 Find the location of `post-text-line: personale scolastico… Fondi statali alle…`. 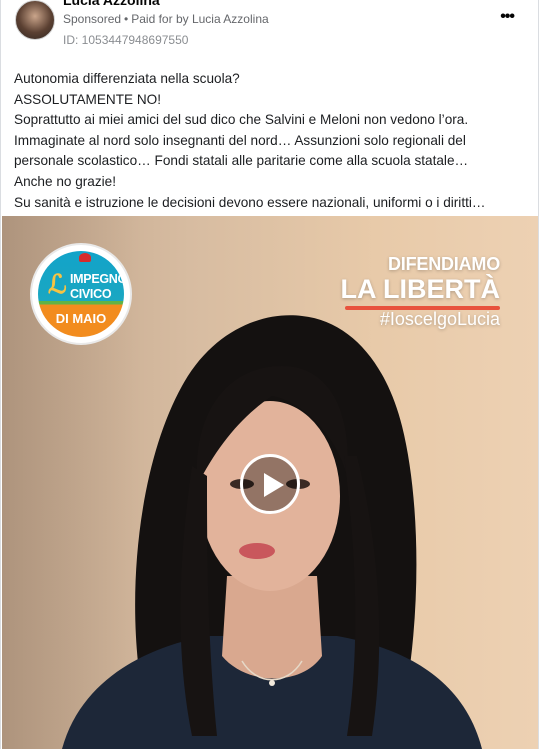

post-text-line: personale scolastico… Fondi statali alle… is located at coordinates (241, 161).